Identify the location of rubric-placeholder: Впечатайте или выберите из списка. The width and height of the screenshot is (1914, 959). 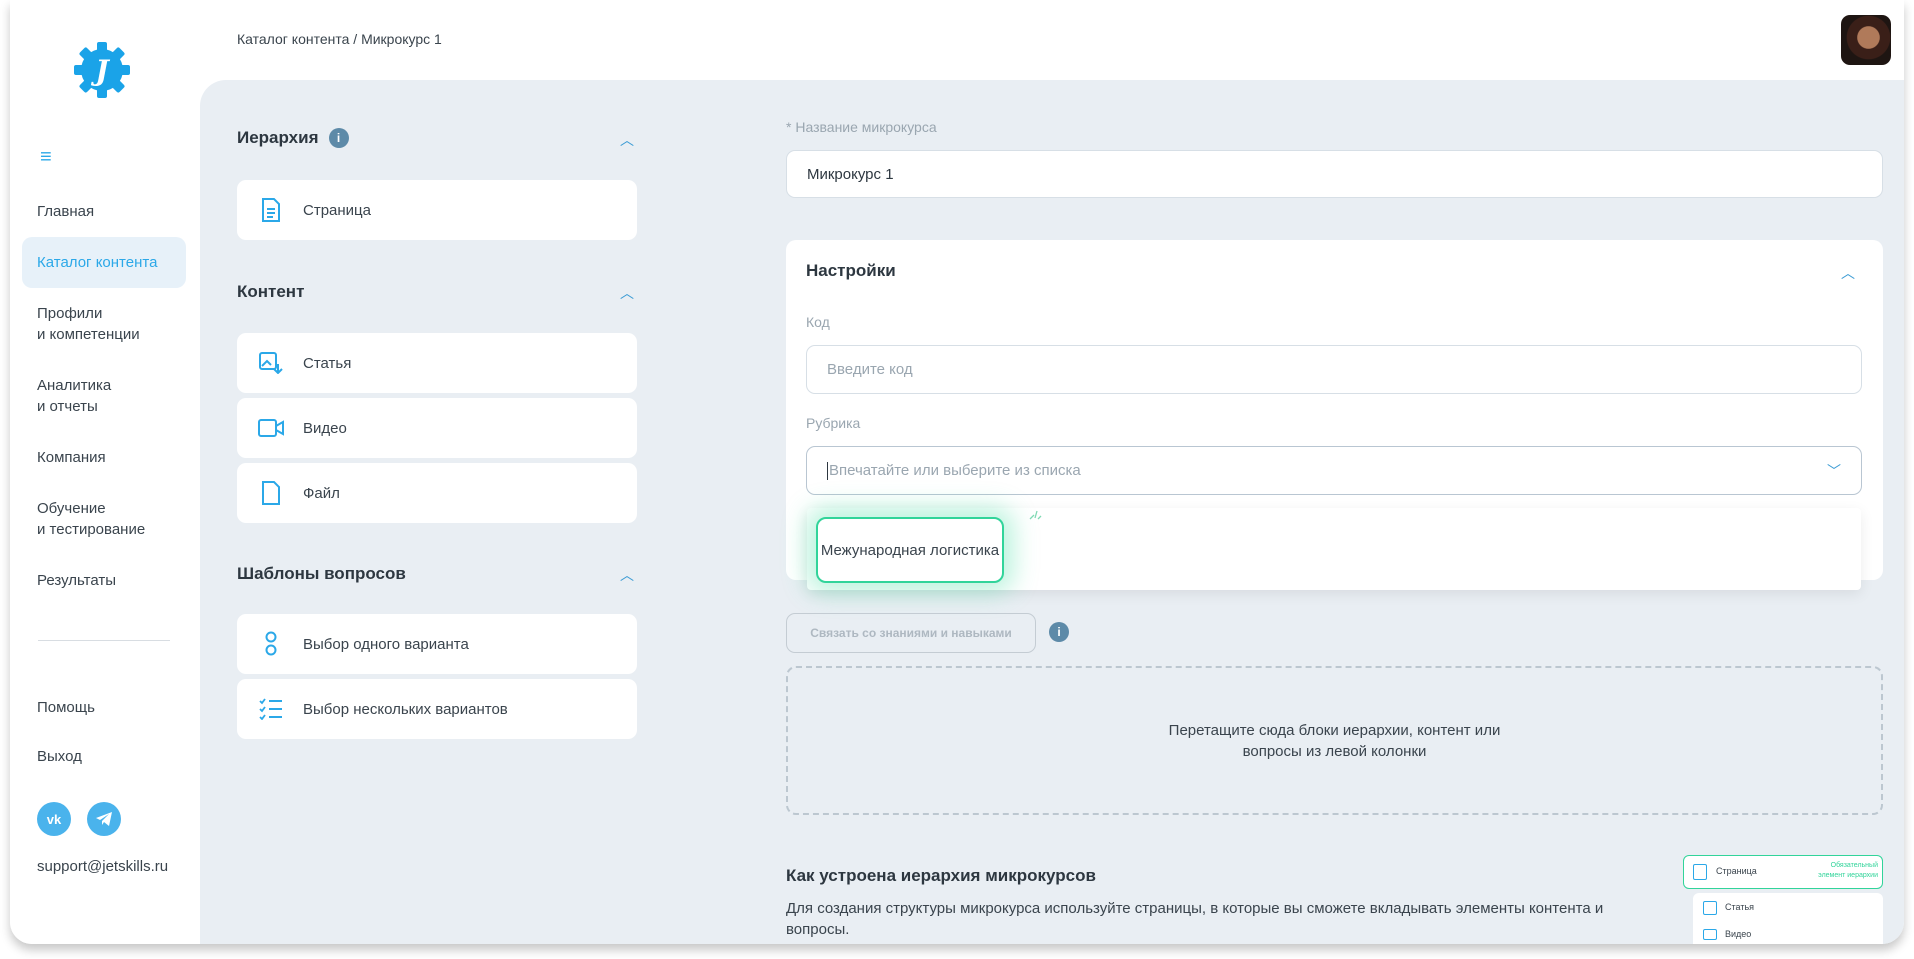
(955, 470).